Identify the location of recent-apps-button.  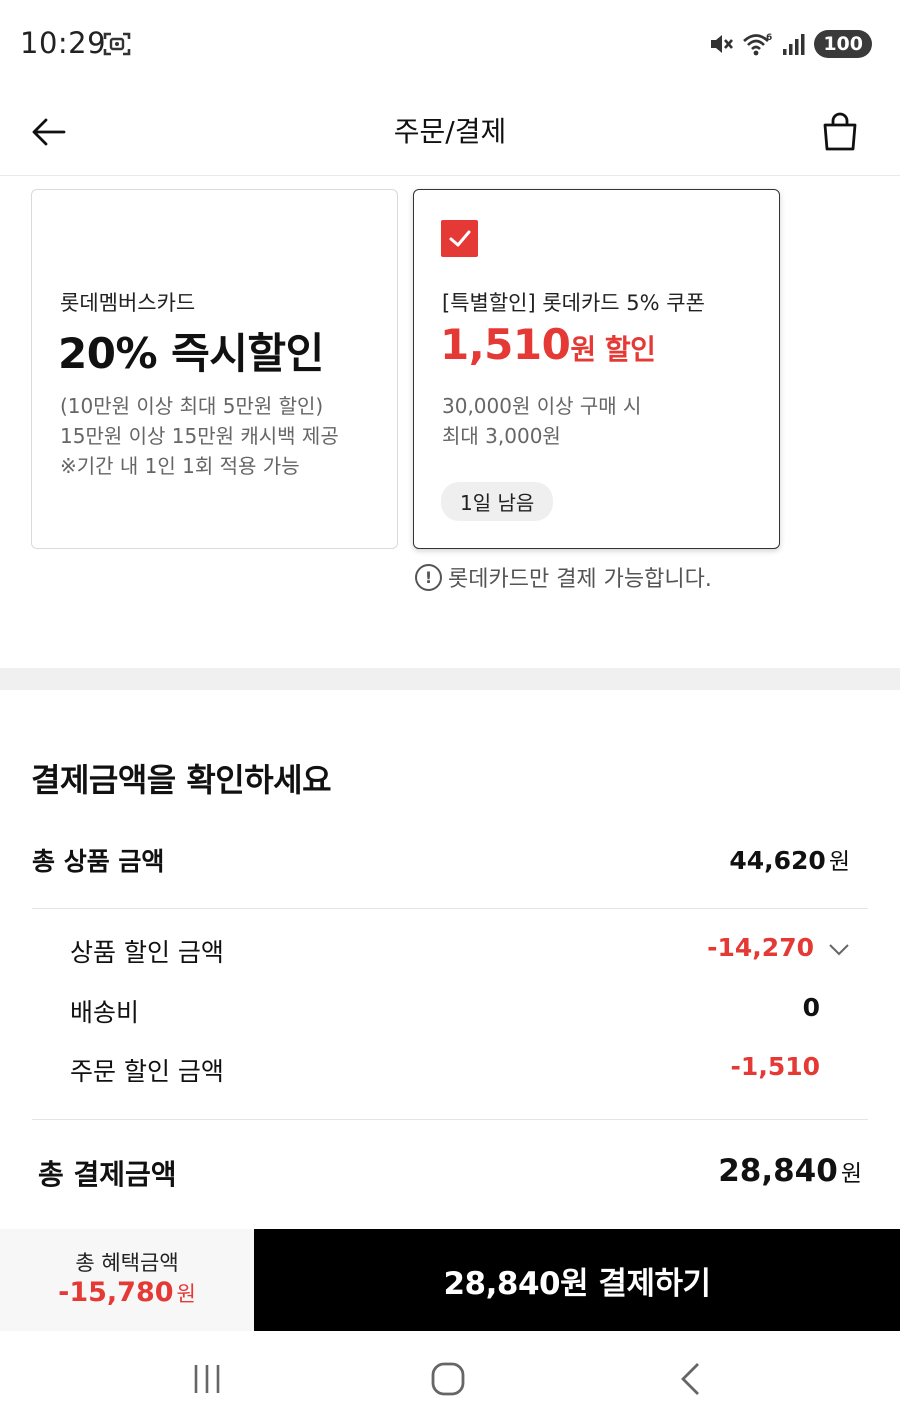
(207, 1379).